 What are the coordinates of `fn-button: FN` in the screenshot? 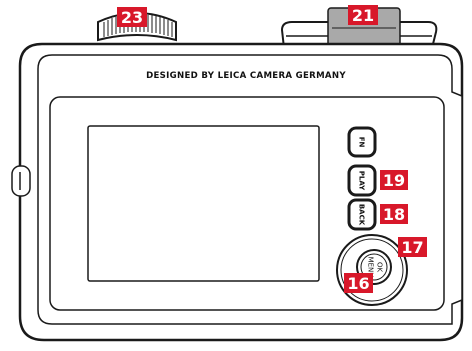 It's located at (362, 142).